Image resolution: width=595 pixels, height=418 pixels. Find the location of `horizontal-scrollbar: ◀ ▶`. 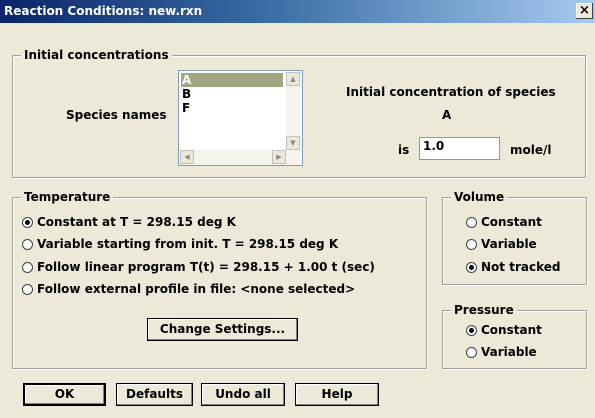

horizontal-scrollbar: ◀ ▶ is located at coordinates (240, 157).